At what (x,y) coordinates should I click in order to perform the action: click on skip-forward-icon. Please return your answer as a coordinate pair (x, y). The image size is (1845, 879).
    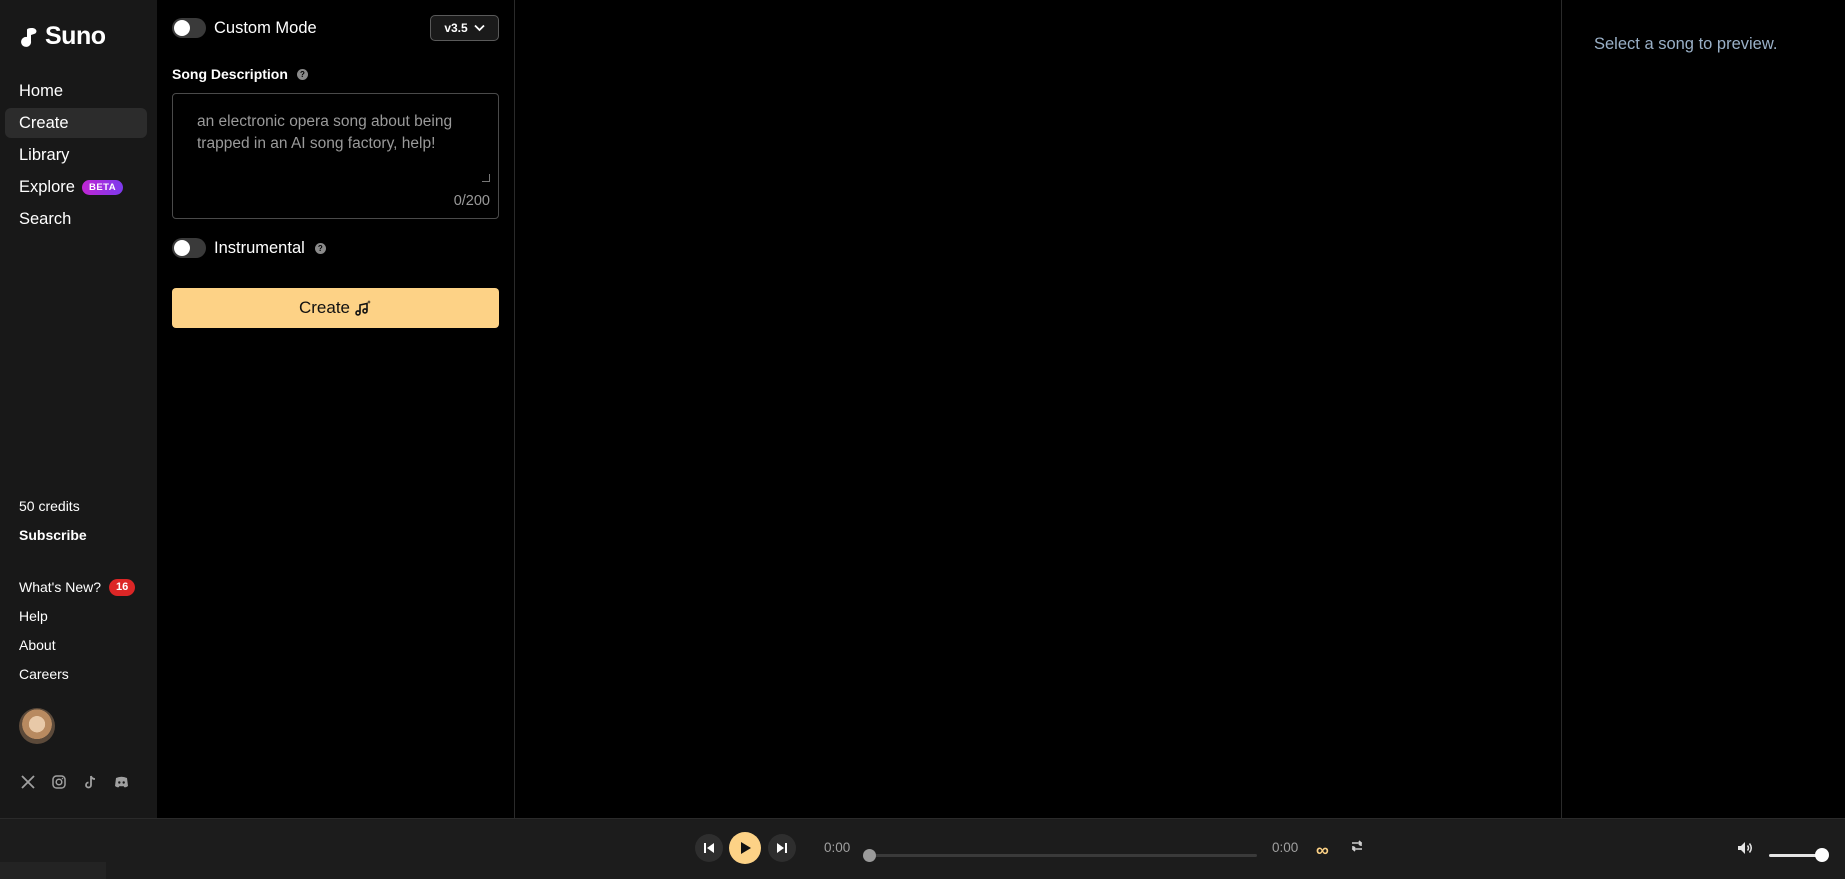
    Looking at the image, I should click on (782, 848).